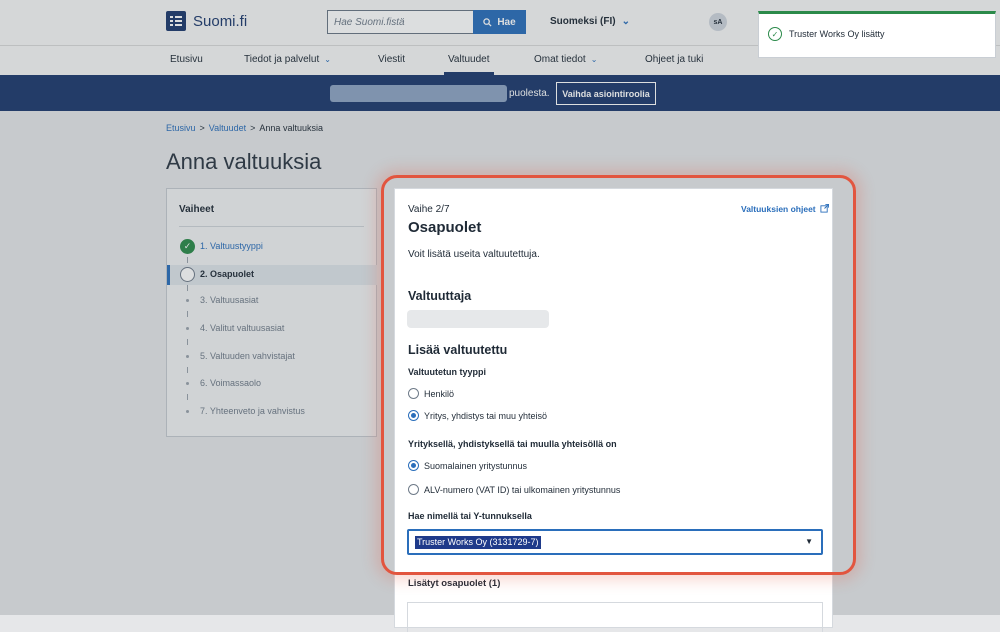 The height and width of the screenshot is (632, 1000). I want to click on search-button: Hae, so click(499, 22).